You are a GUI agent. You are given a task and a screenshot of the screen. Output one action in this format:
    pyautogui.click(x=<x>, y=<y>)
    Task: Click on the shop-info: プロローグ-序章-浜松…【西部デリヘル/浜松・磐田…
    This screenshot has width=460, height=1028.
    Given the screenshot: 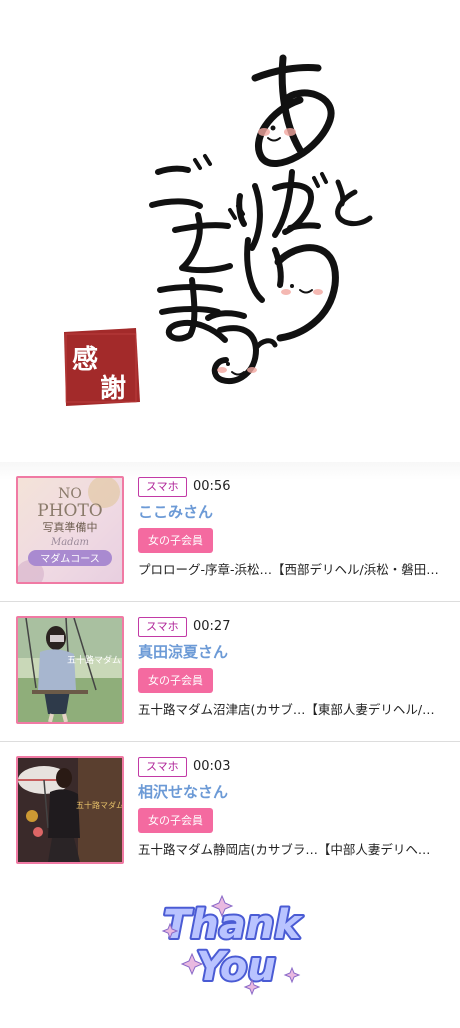 What is the action you would take?
    pyautogui.click(x=288, y=569)
    